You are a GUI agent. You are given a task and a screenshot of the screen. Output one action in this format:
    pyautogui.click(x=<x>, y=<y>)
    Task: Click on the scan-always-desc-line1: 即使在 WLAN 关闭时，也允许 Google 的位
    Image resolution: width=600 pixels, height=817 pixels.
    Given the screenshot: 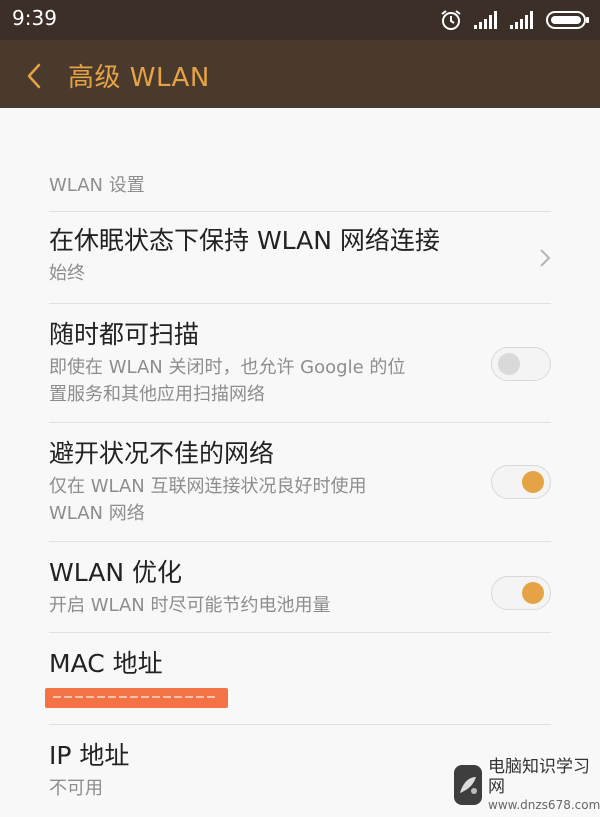 What is the action you would take?
    pyautogui.click(x=227, y=367)
    